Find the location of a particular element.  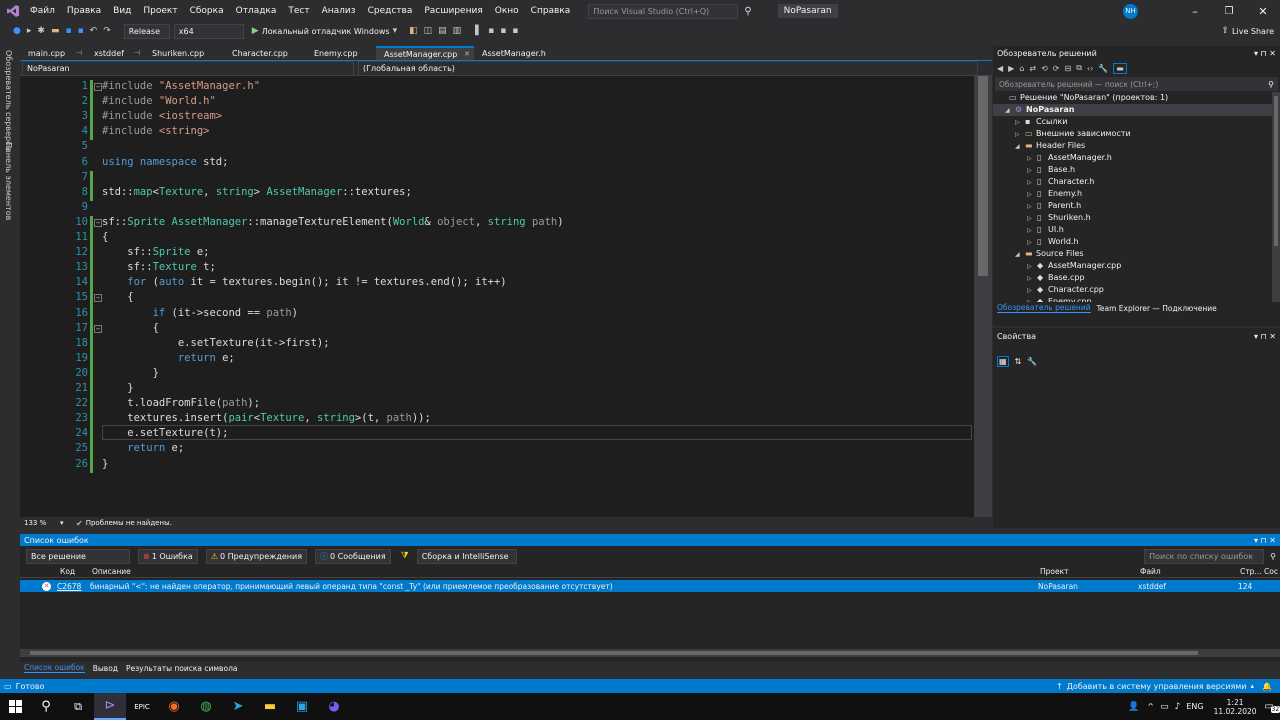

messages-filter-button: ⓘ 0 Сообщения is located at coordinates (353, 556).